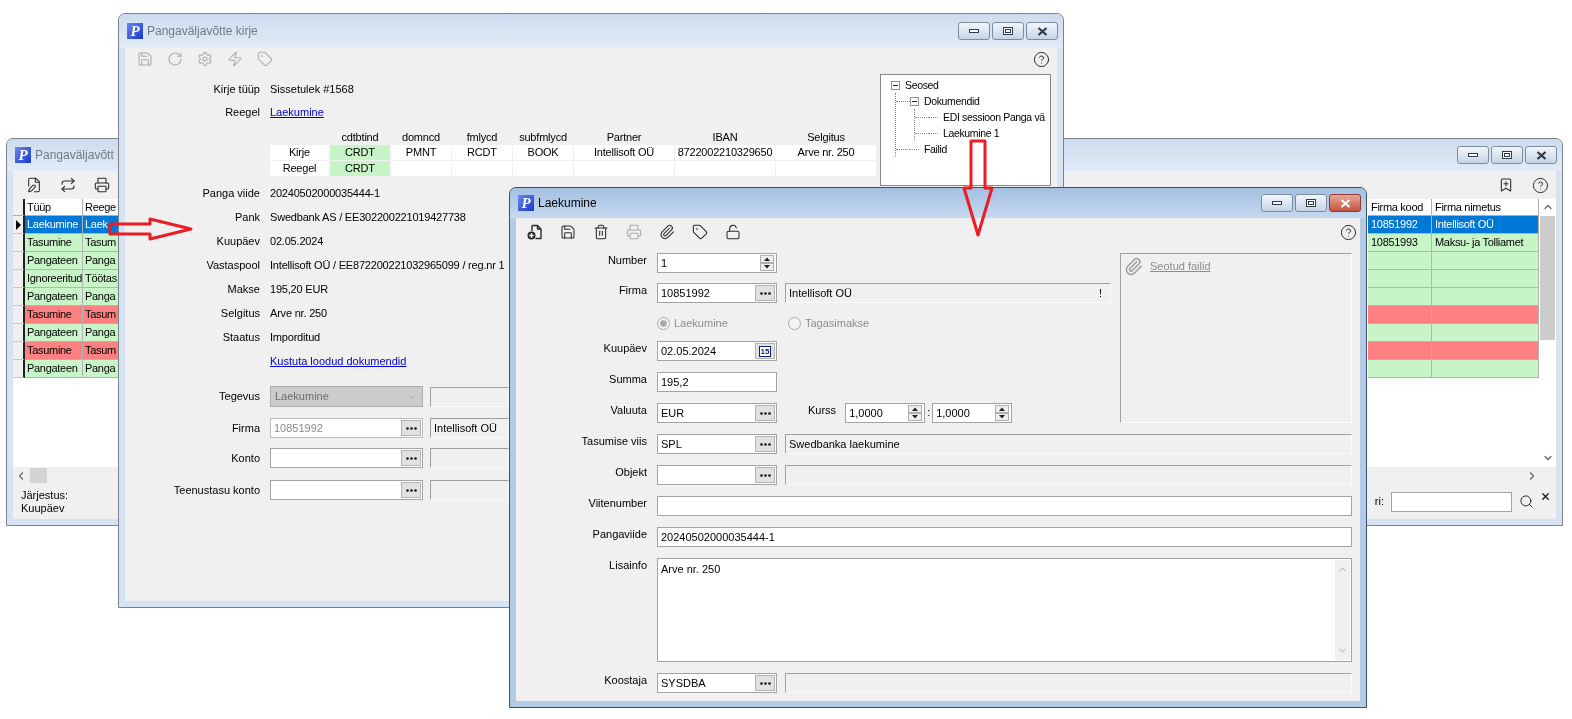 Image resolution: width=1572 pixels, height=719 pixels. What do you see at coordinates (34, 185) in the screenshot?
I see `edit-document-icon` at bounding box center [34, 185].